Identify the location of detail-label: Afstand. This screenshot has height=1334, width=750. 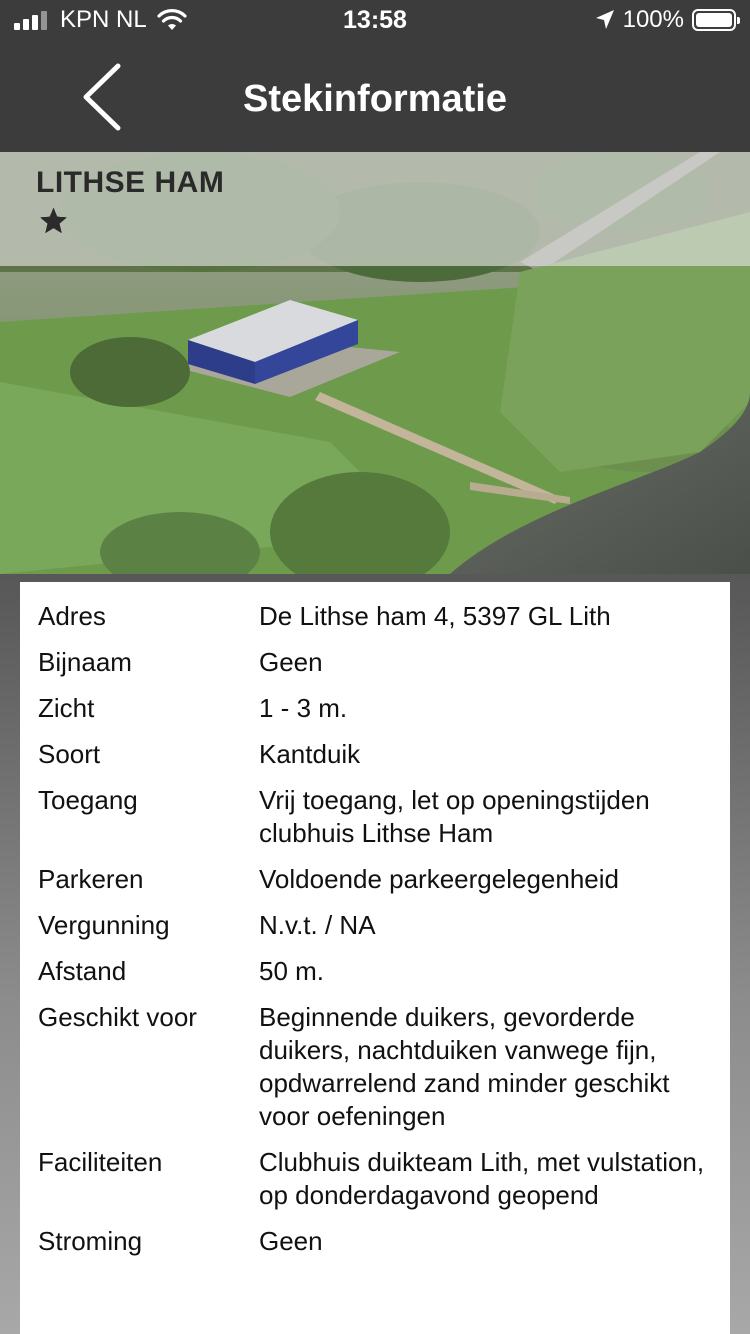
(82, 971).